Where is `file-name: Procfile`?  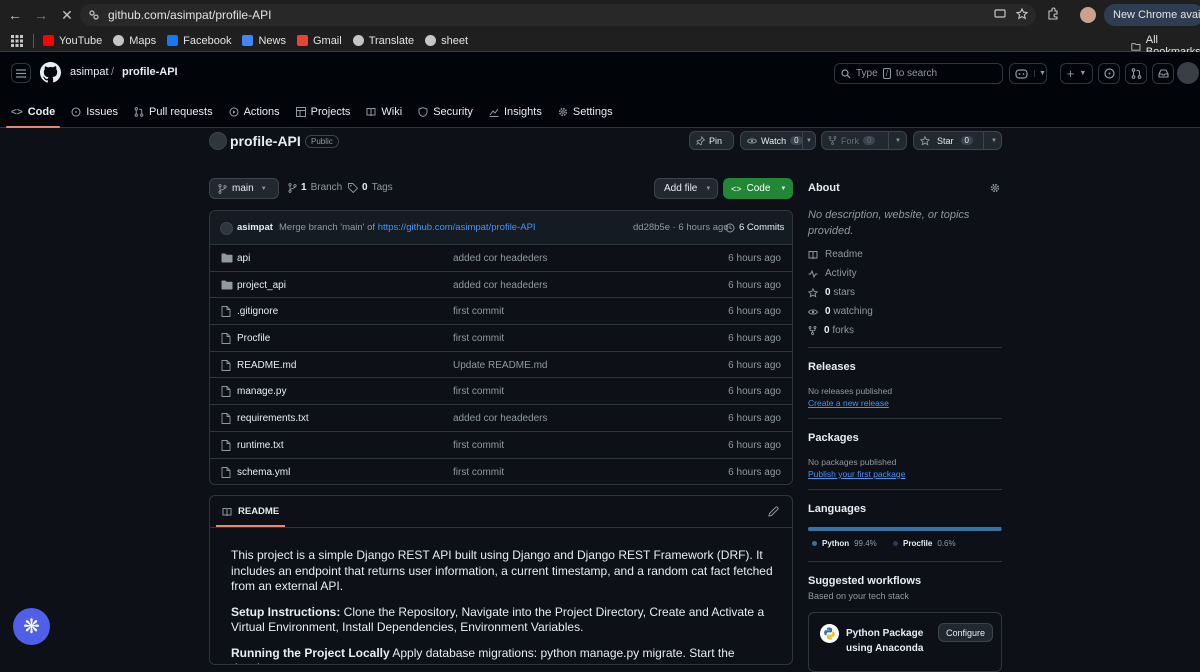 file-name: Procfile is located at coordinates (253, 338).